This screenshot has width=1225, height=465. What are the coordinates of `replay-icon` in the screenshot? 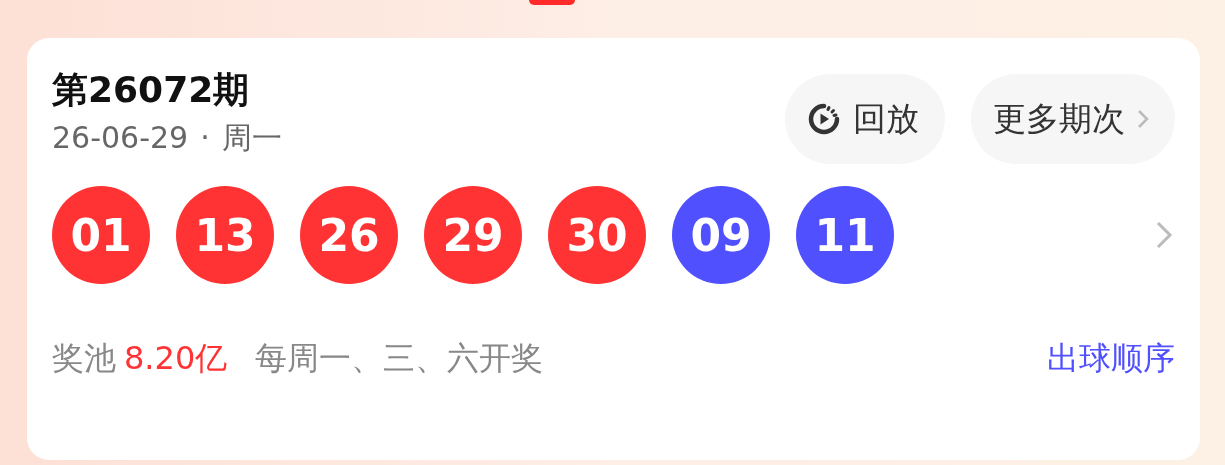 It's located at (824, 119).